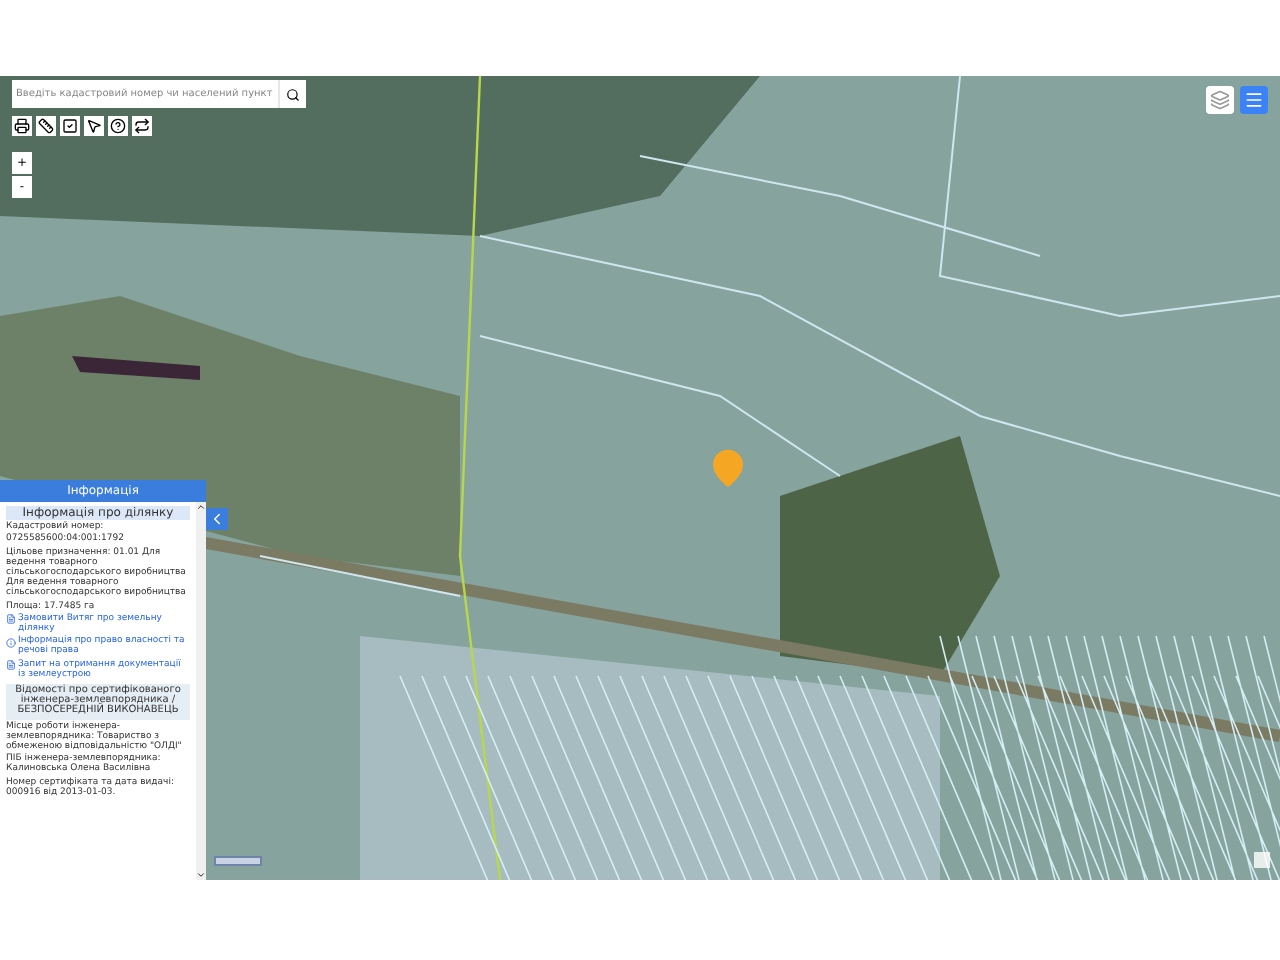 The height and width of the screenshot is (960, 1280). Describe the element at coordinates (22, 126) in the screenshot. I see `print-icon` at that location.